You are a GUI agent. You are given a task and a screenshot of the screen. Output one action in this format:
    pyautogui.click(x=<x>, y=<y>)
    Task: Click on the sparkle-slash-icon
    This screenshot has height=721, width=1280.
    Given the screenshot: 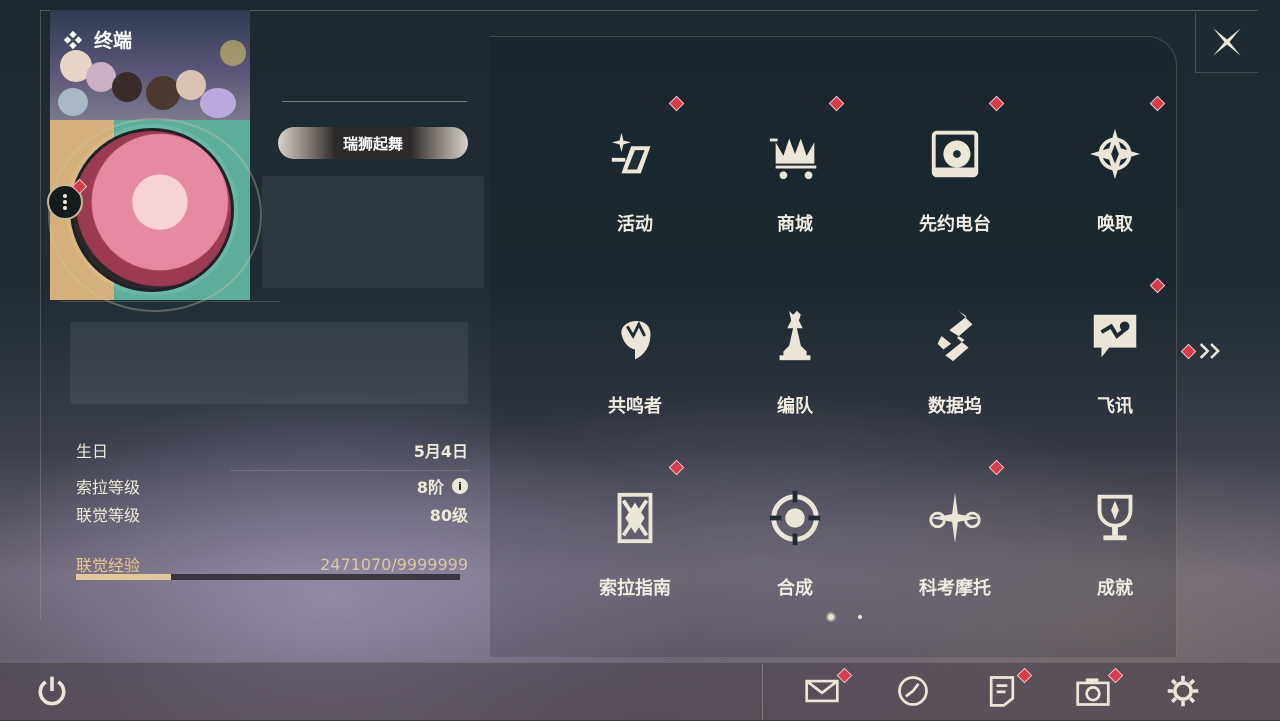 What is the action you would take?
    pyautogui.click(x=631, y=153)
    